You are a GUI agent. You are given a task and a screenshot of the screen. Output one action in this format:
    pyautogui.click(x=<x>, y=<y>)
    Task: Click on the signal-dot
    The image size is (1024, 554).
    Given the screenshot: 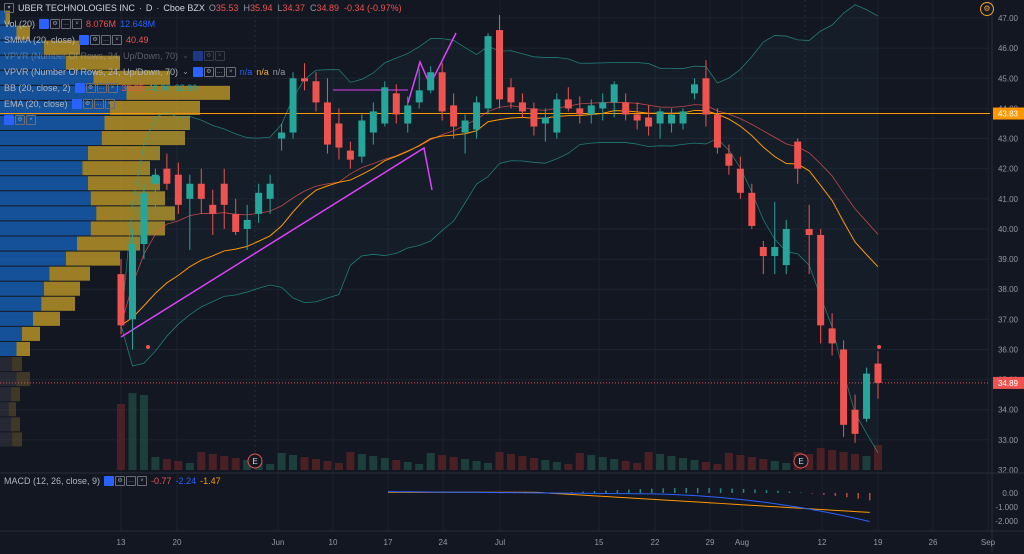 What is the action you would take?
    pyautogui.click(x=148, y=347)
    